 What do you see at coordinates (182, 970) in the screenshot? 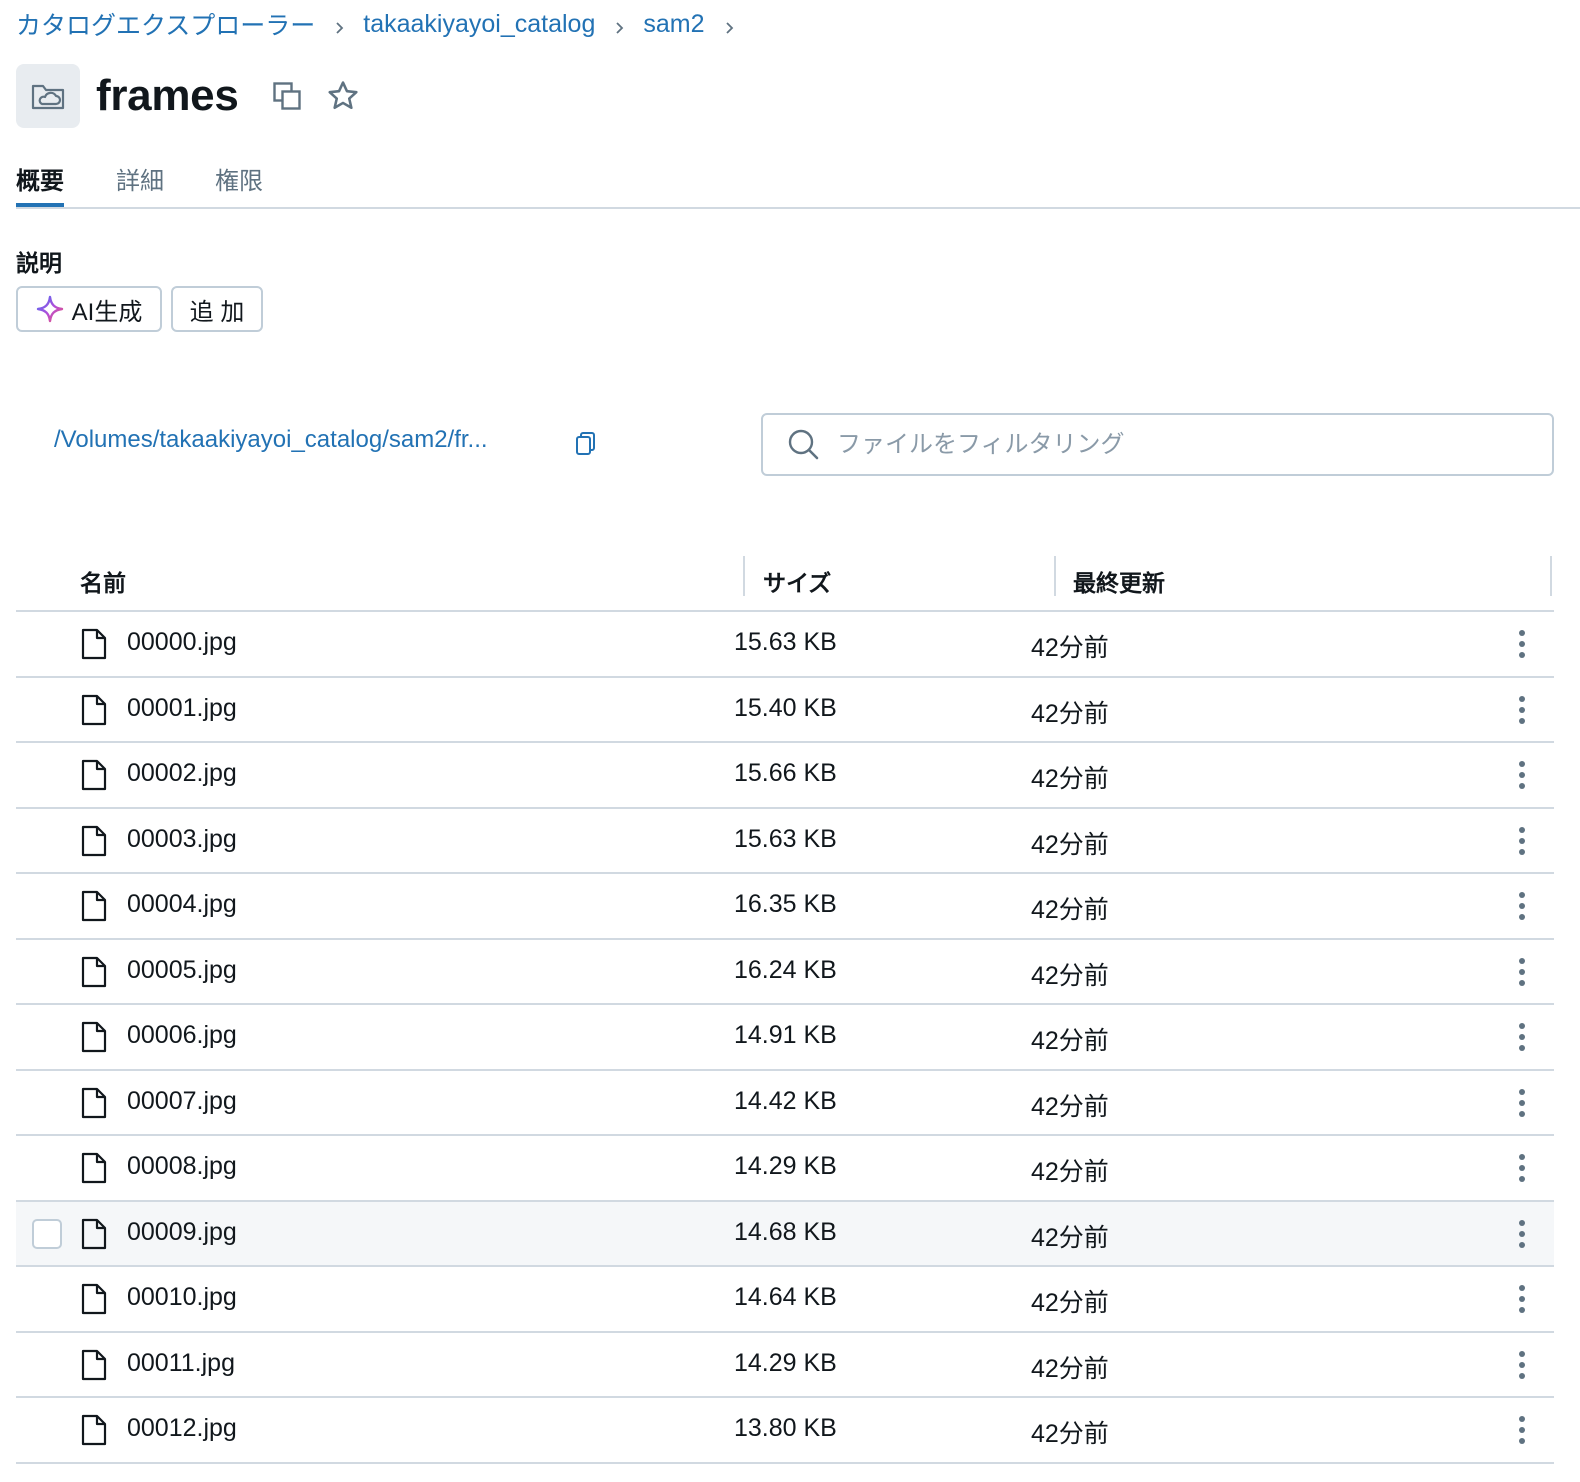
I see `file-name: 00005.jpg` at bounding box center [182, 970].